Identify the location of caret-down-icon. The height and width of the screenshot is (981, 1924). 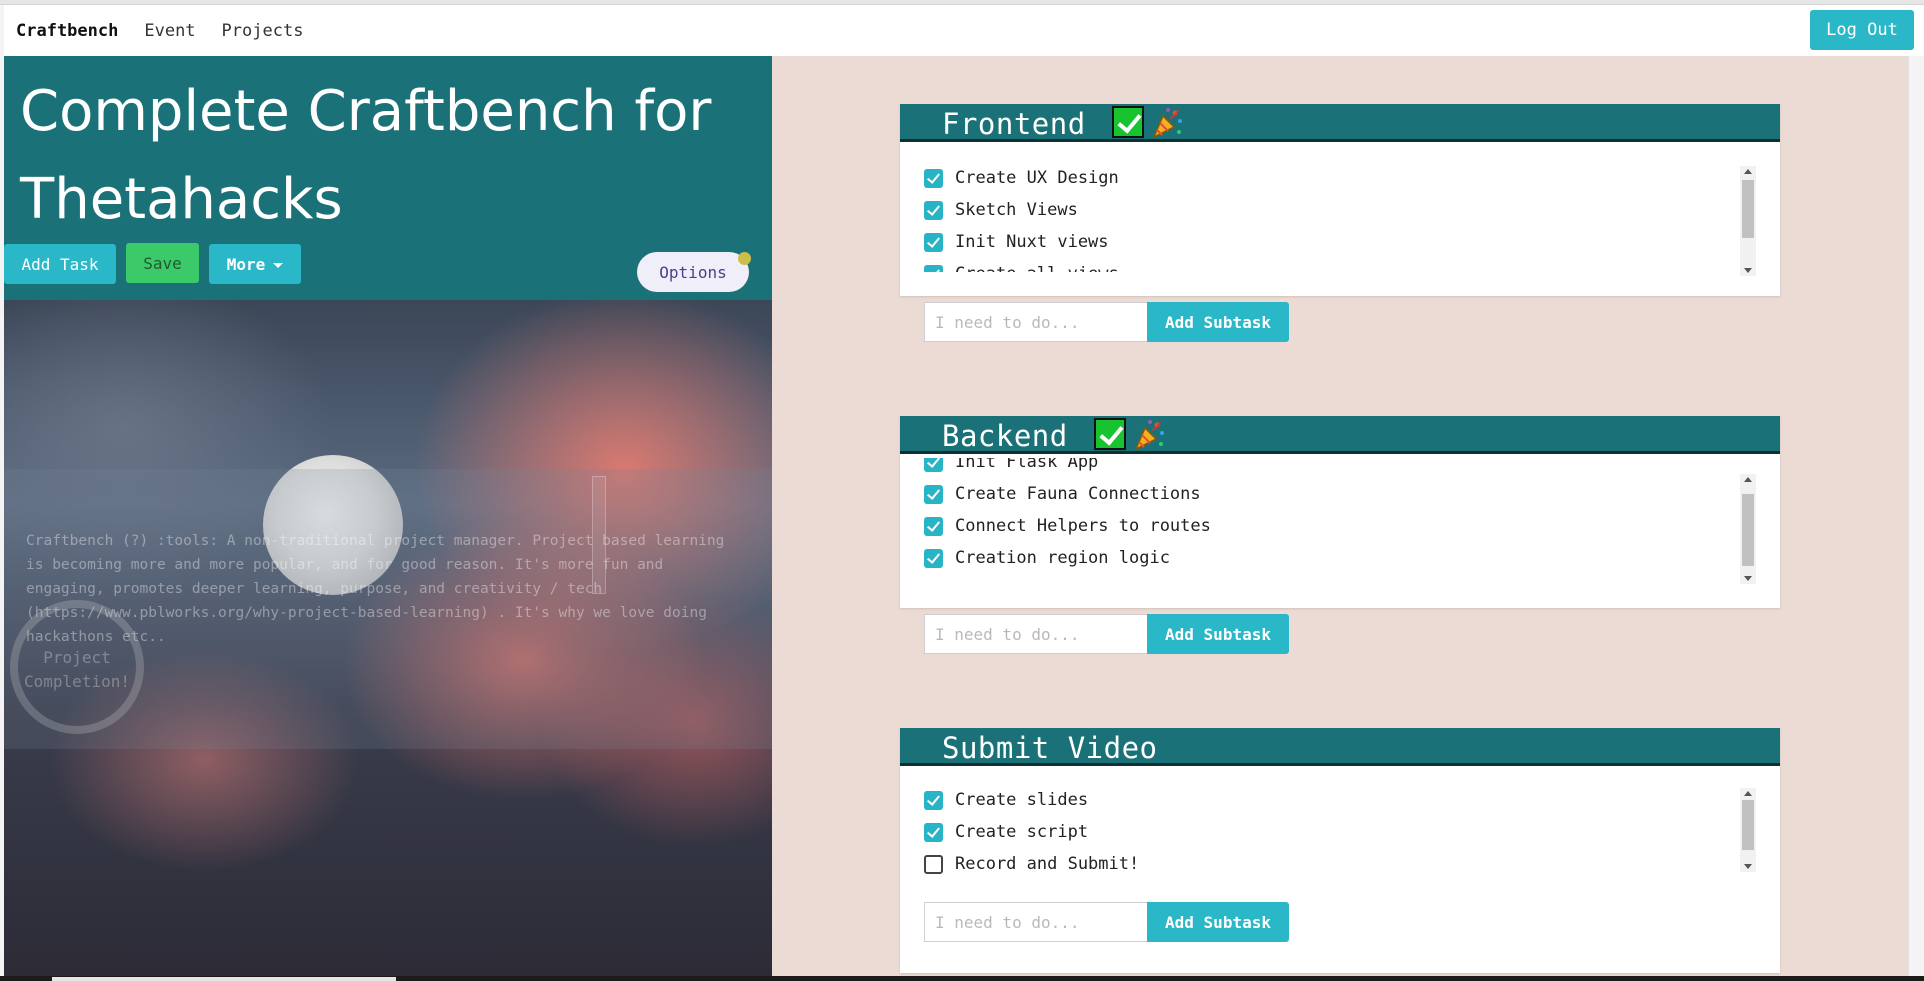
(278, 265).